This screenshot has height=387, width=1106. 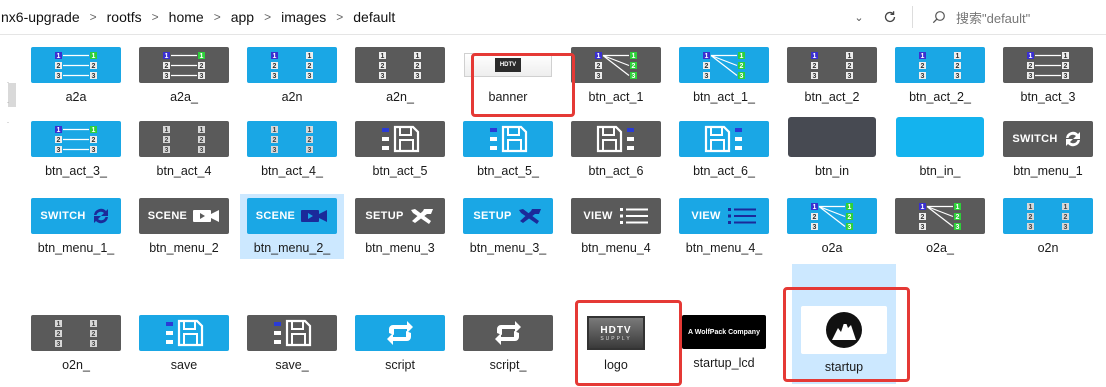 I want to click on file-item-btn_act_5_: btn_act_5_, so click(x=508, y=149).